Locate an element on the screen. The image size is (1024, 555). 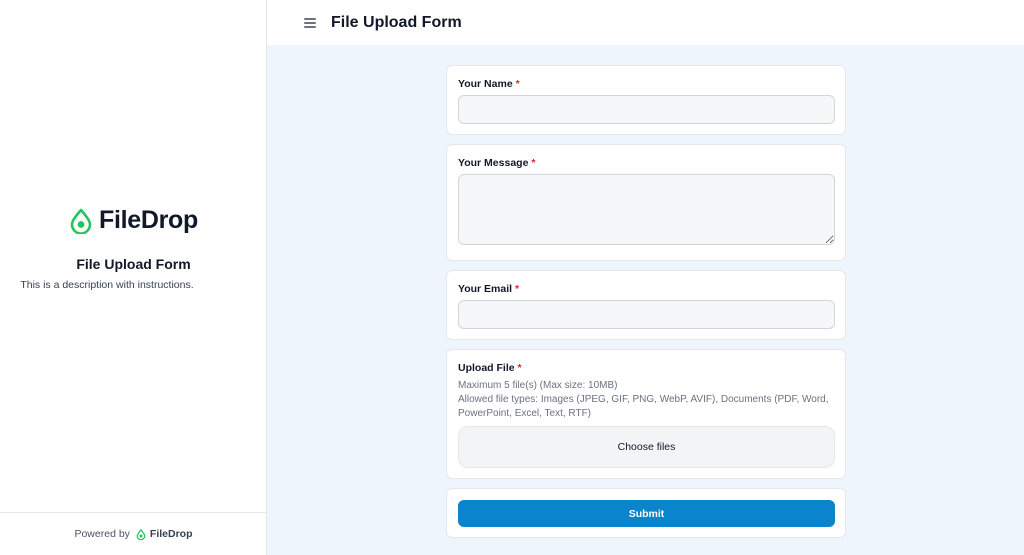
powered-by-text: Powered by is located at coordinates (102, 534).